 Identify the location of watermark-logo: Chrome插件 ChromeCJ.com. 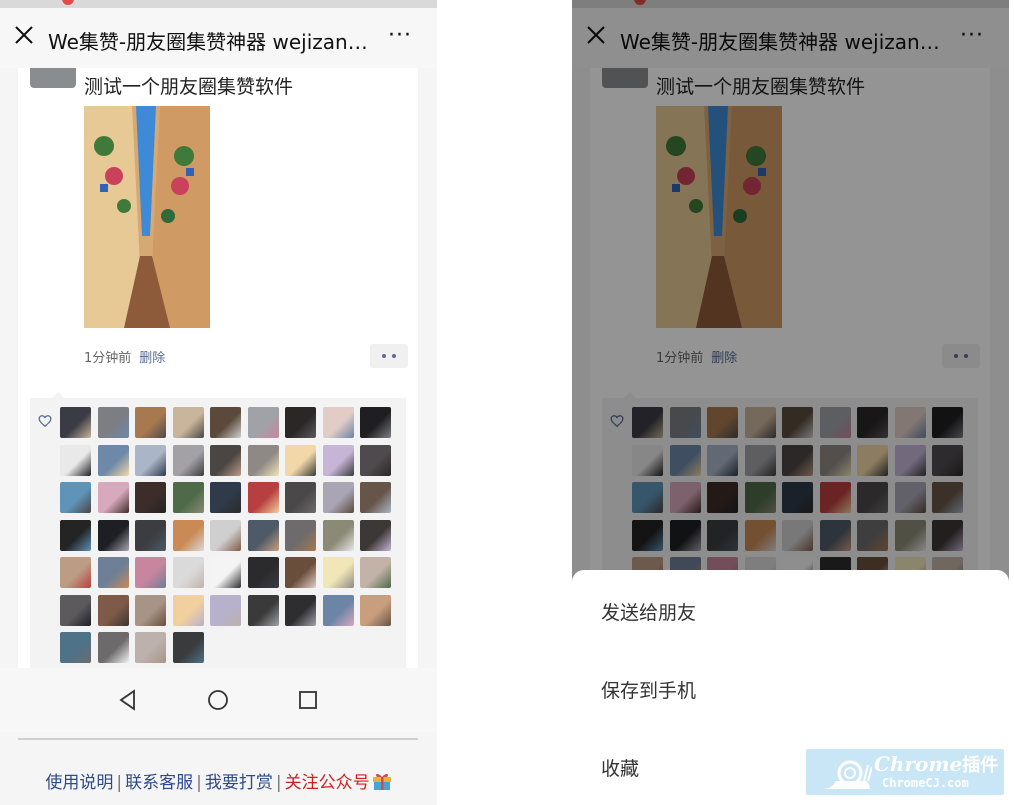
(905, 772).